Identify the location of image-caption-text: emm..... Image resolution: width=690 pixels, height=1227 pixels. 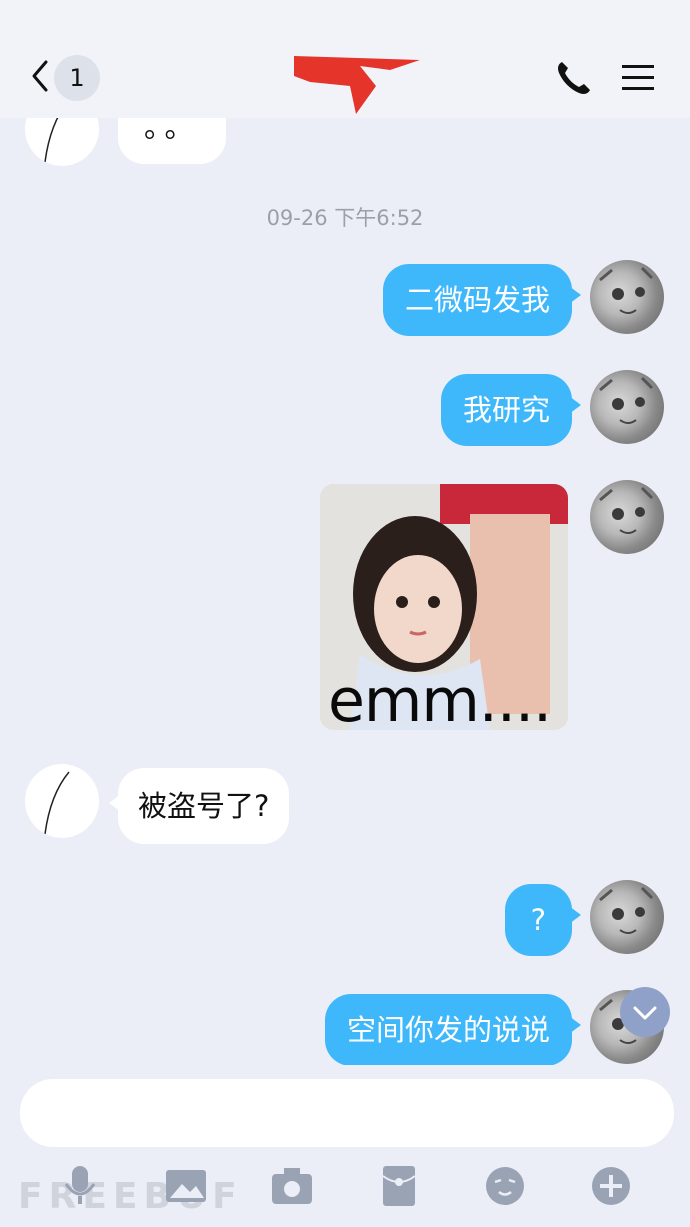
(440, 698).